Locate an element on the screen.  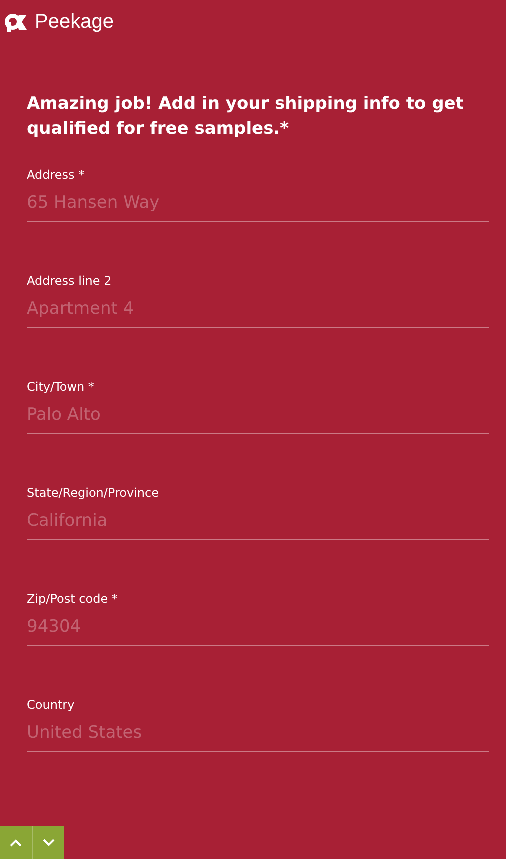
chevron-down-icon is located at coordinates (48, 842).